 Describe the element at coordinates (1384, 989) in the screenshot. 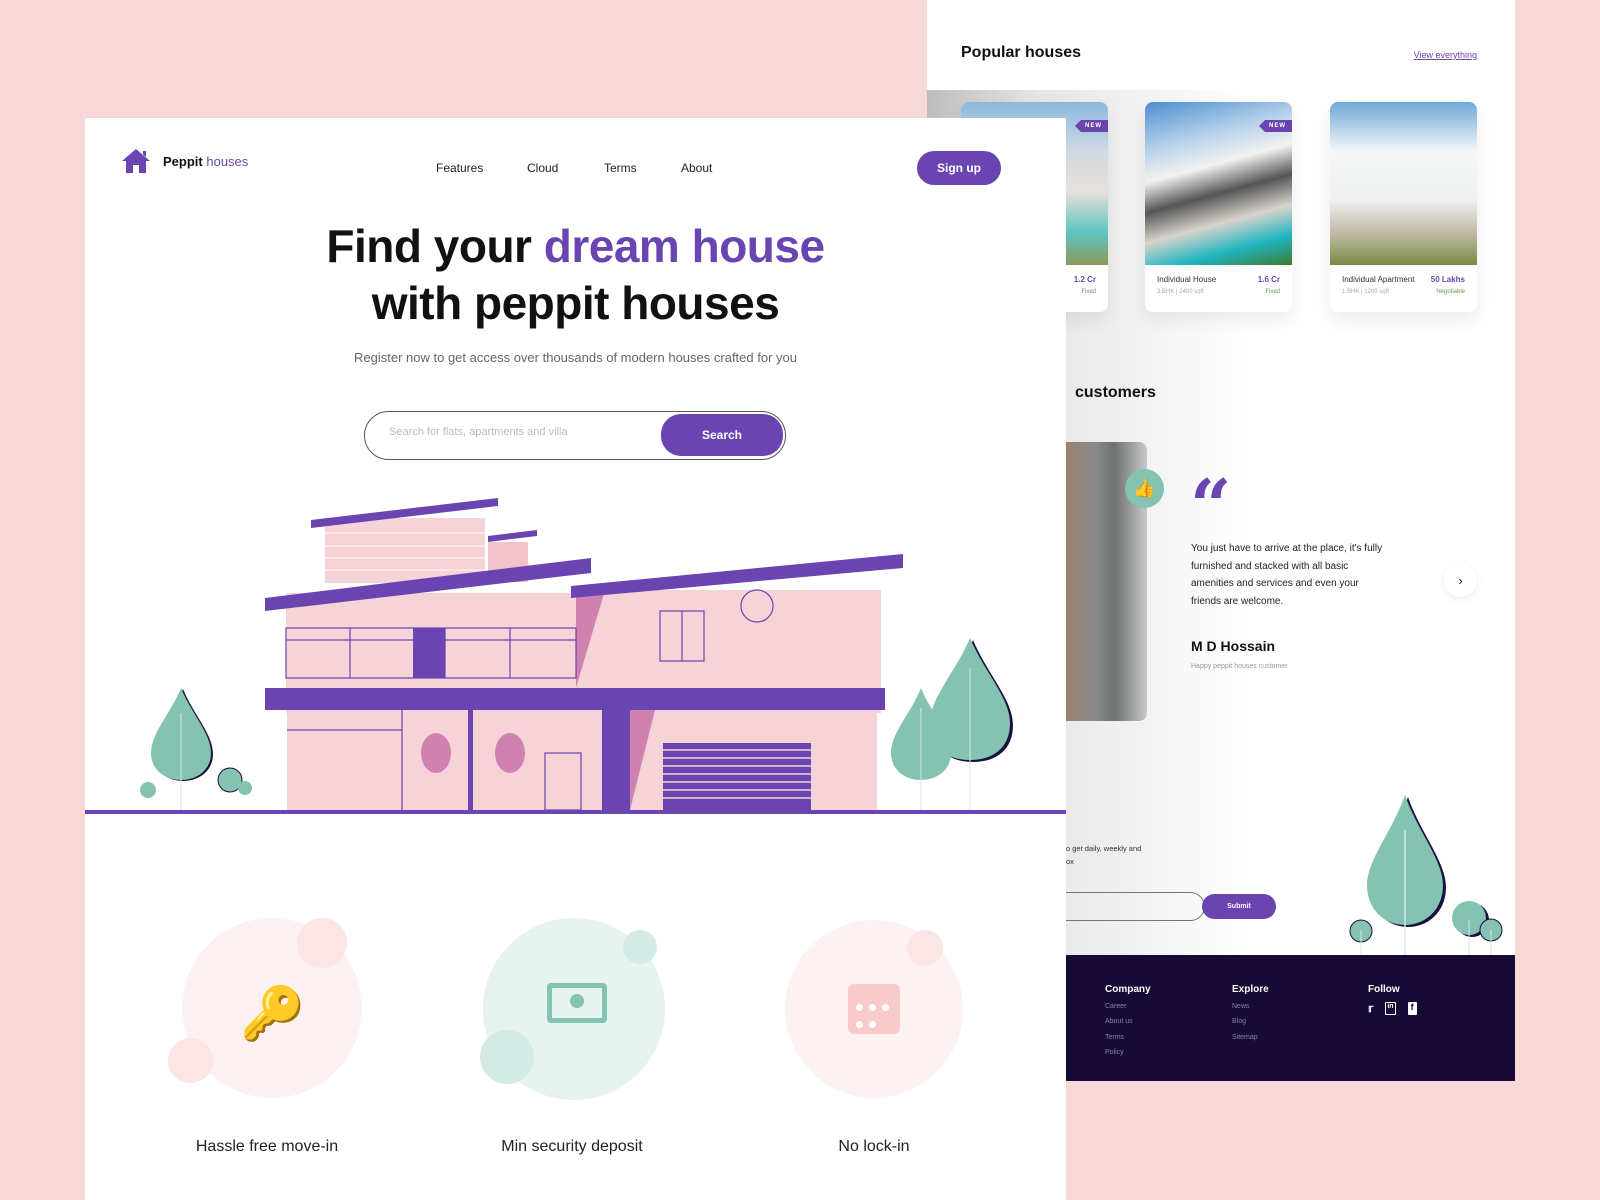

I see `footer-follow-title: Follow` at that location.